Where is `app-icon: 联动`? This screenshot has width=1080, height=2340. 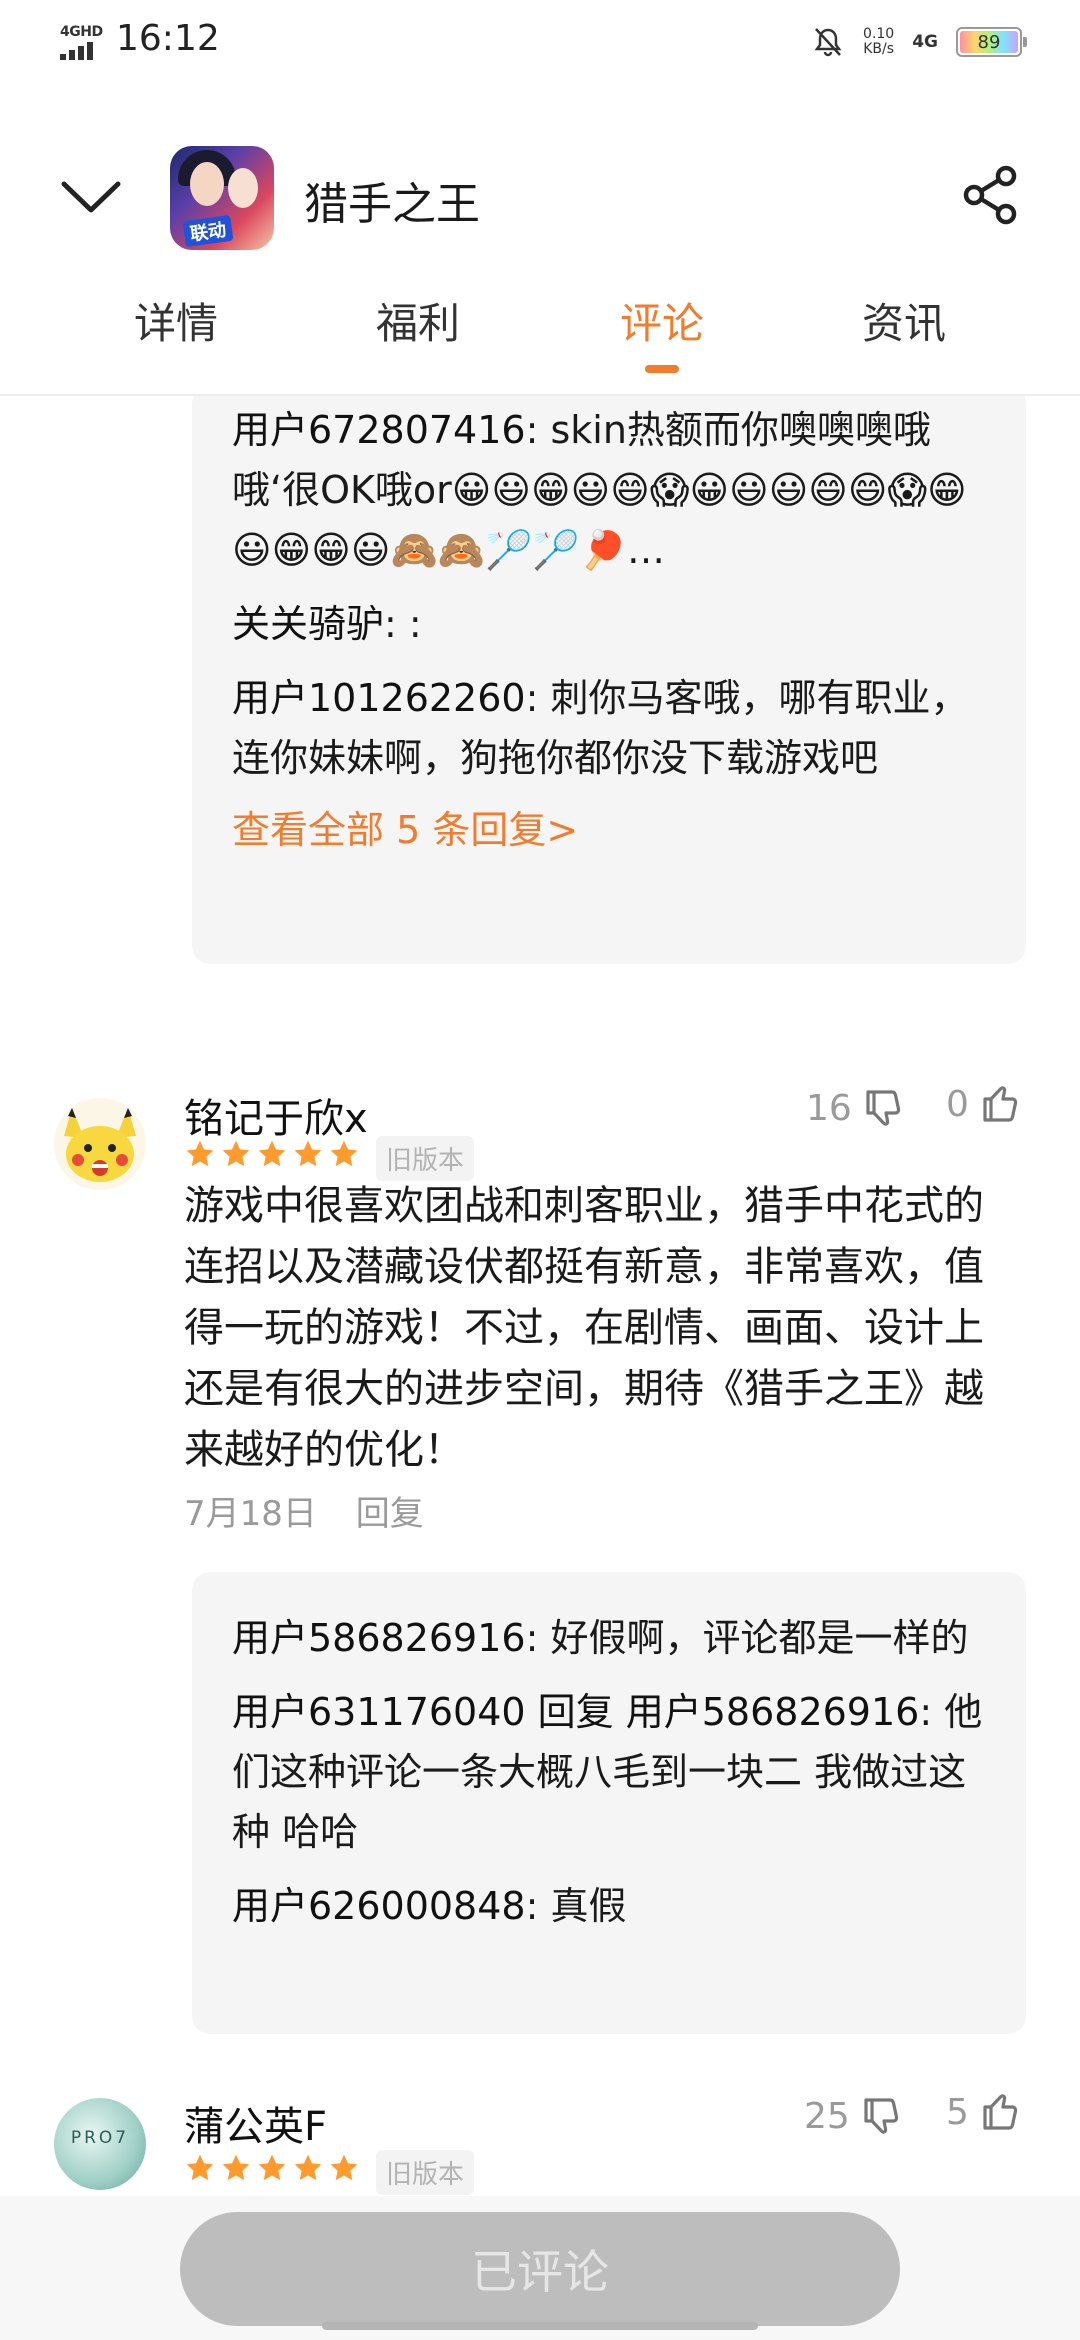
app-icon: 联动 is located at coordinates (222, 198).